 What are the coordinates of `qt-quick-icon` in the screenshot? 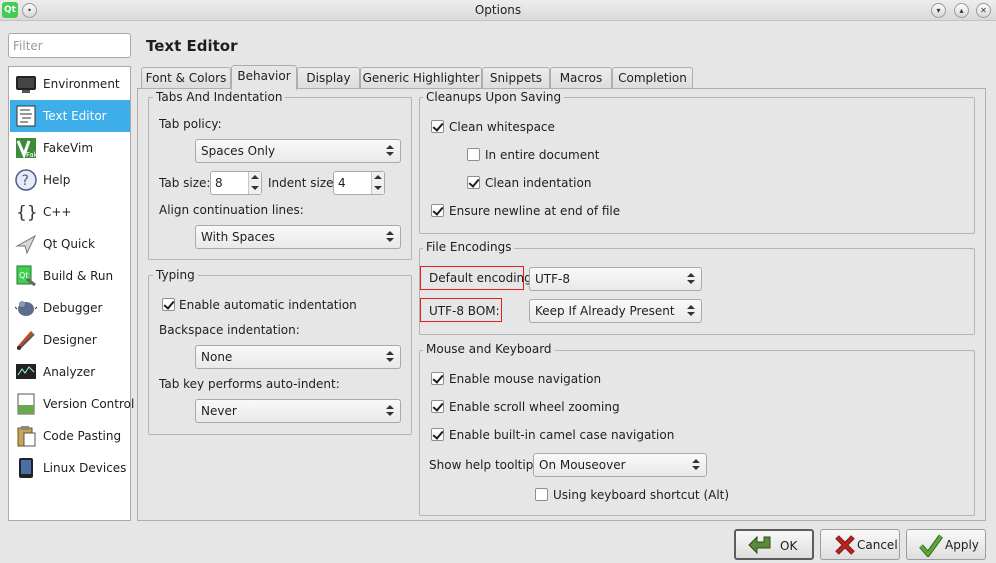 It's located at (26, 244).